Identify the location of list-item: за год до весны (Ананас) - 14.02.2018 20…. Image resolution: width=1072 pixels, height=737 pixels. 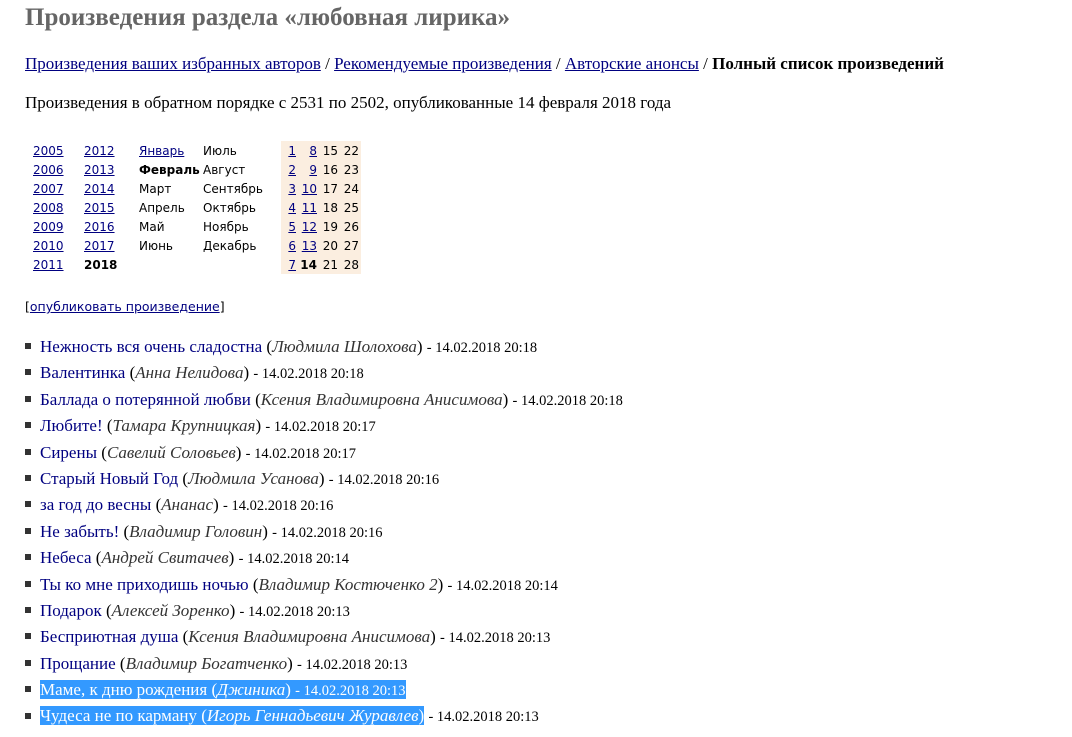
(324, 506).